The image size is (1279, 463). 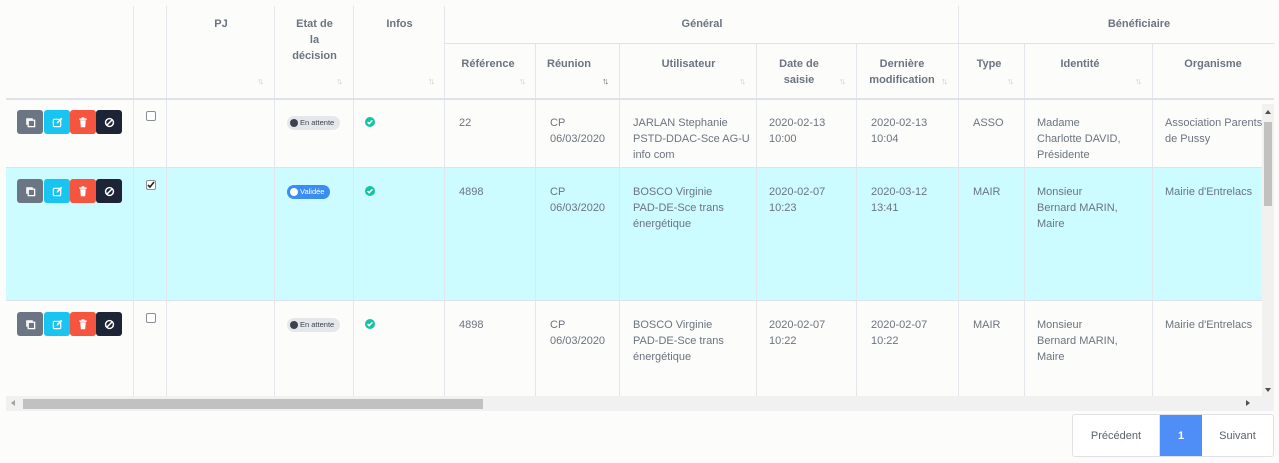 What do you see at coordinates (859, 43) in the screenshot?
I see `header-group-divider` at bounding box center [859, 43].